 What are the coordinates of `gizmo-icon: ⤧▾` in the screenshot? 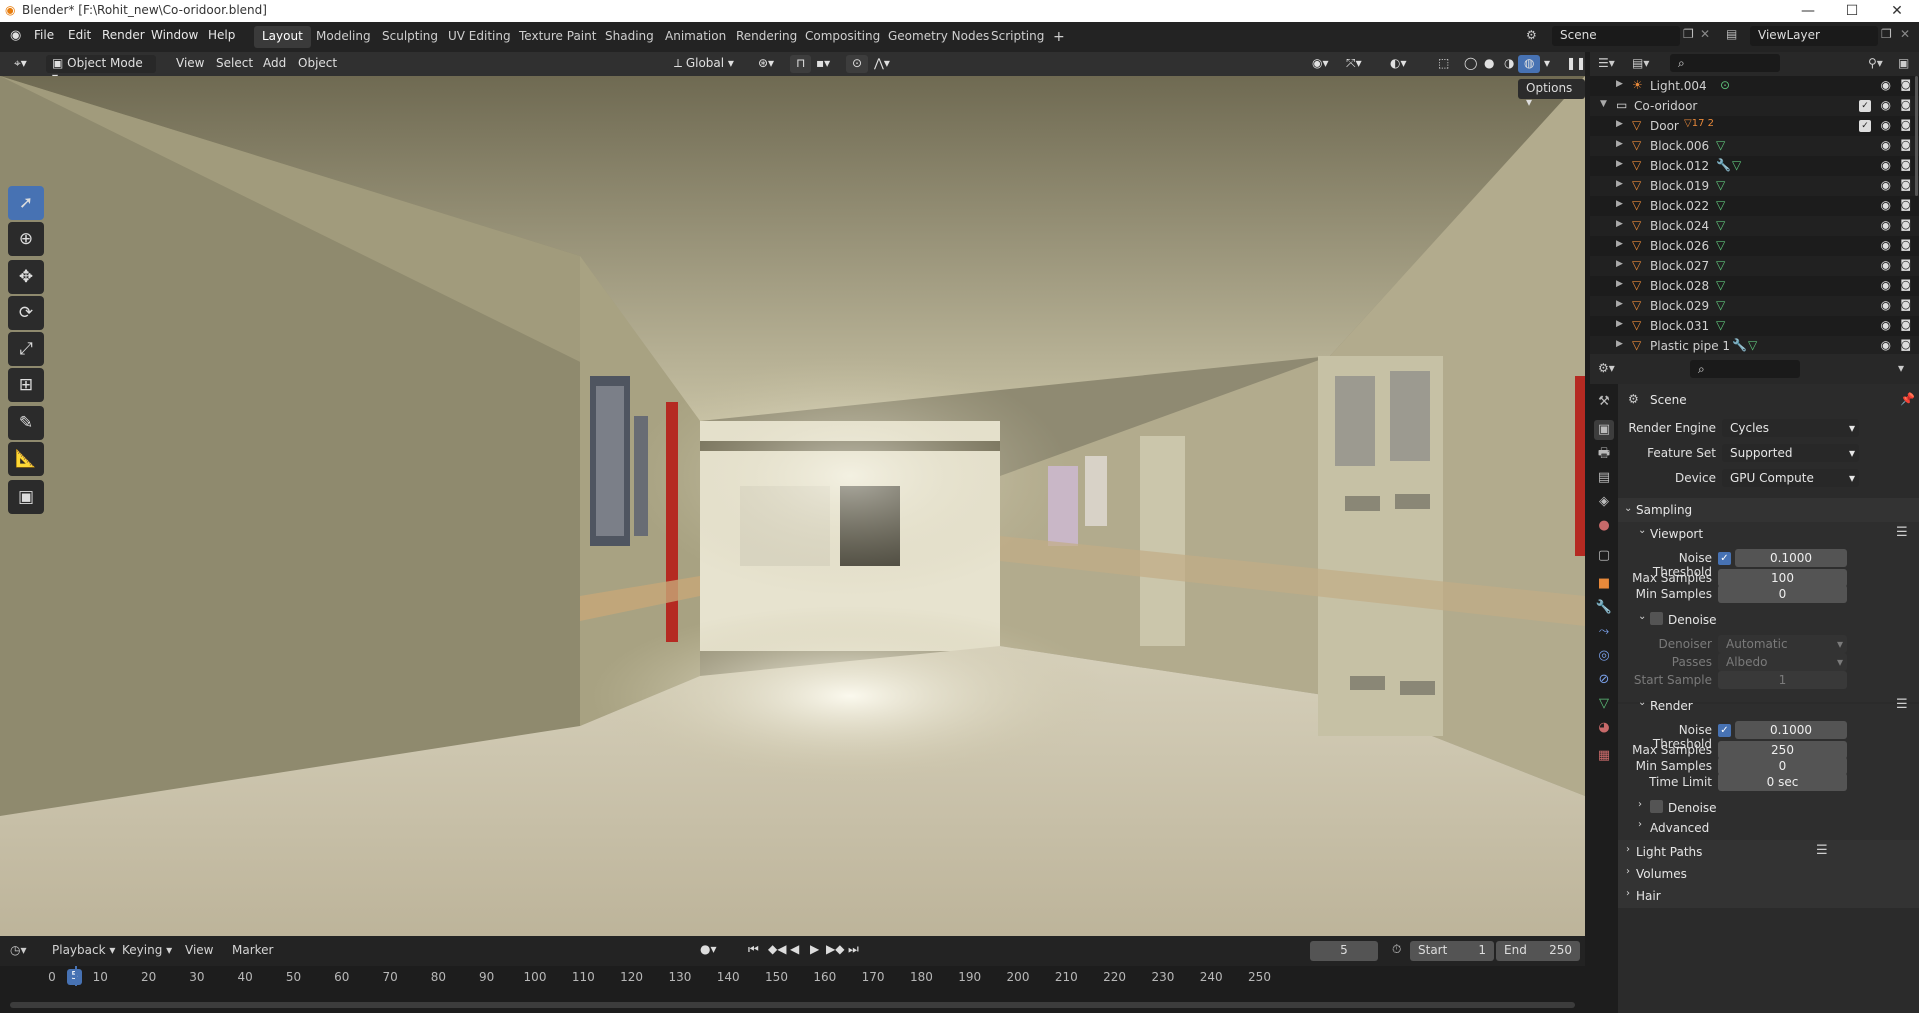 It's located at (1354, 64).